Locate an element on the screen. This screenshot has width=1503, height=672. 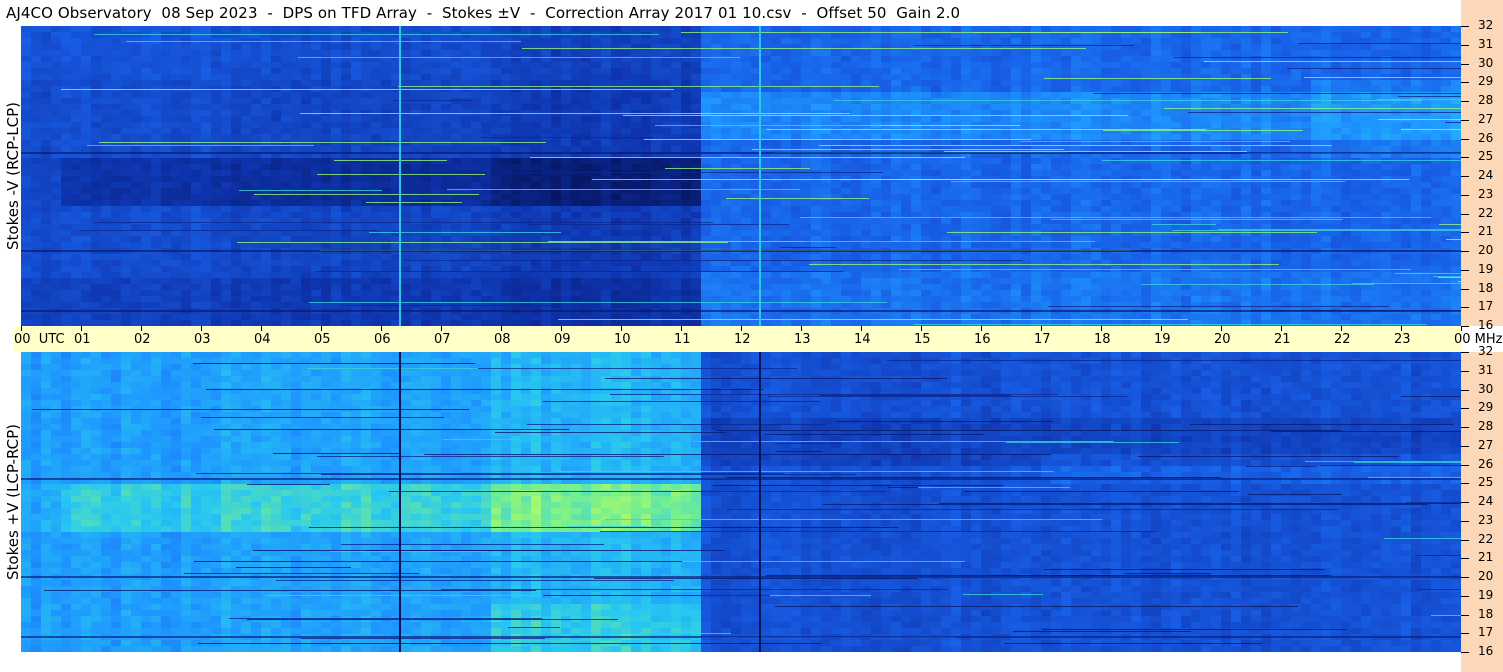
time-tick-label: 20 is located at coordinates (1222, 339).